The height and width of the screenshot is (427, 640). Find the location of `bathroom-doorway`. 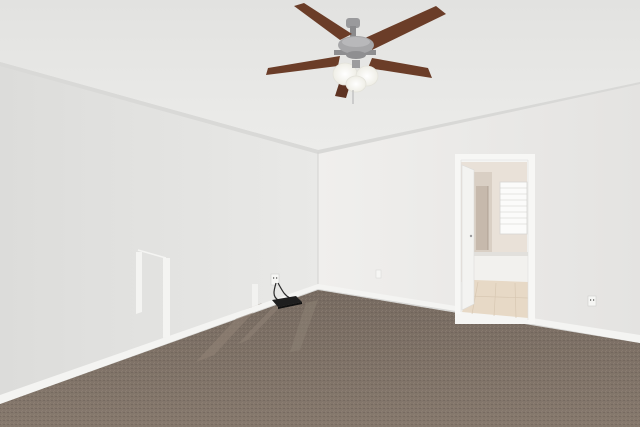

bathroom-doorway is located at coordinates (495, 239).